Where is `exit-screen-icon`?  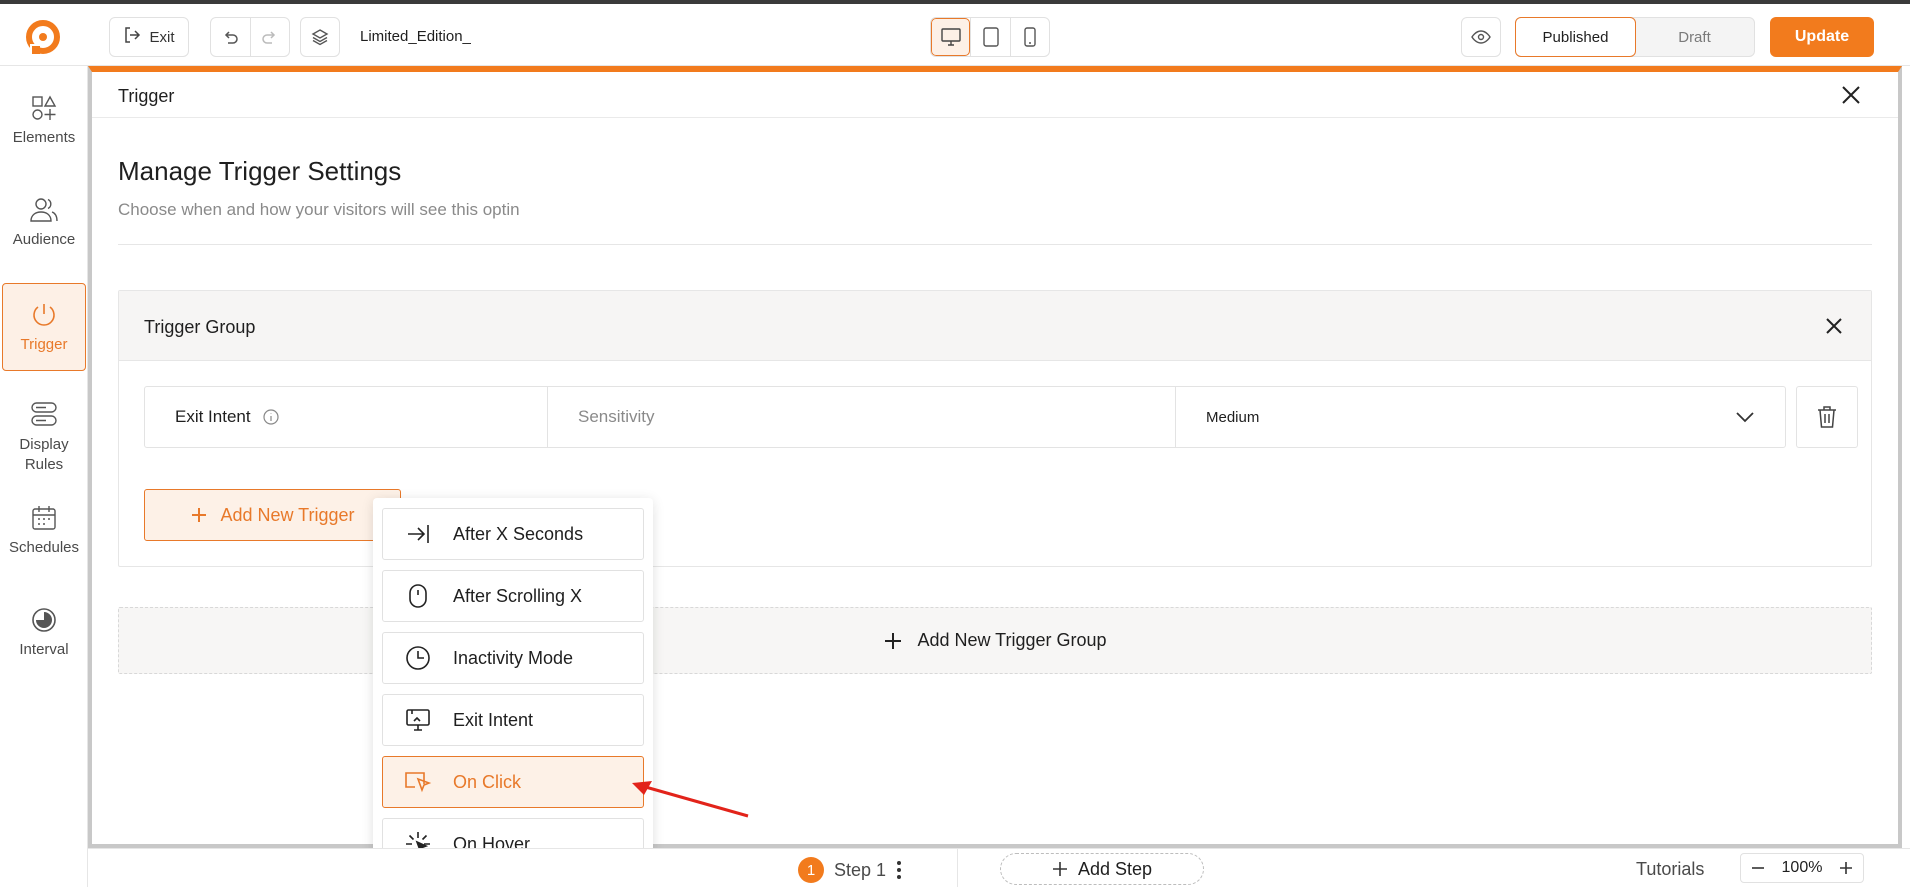 exit-screen-icon is located at coordinates (418, 720).